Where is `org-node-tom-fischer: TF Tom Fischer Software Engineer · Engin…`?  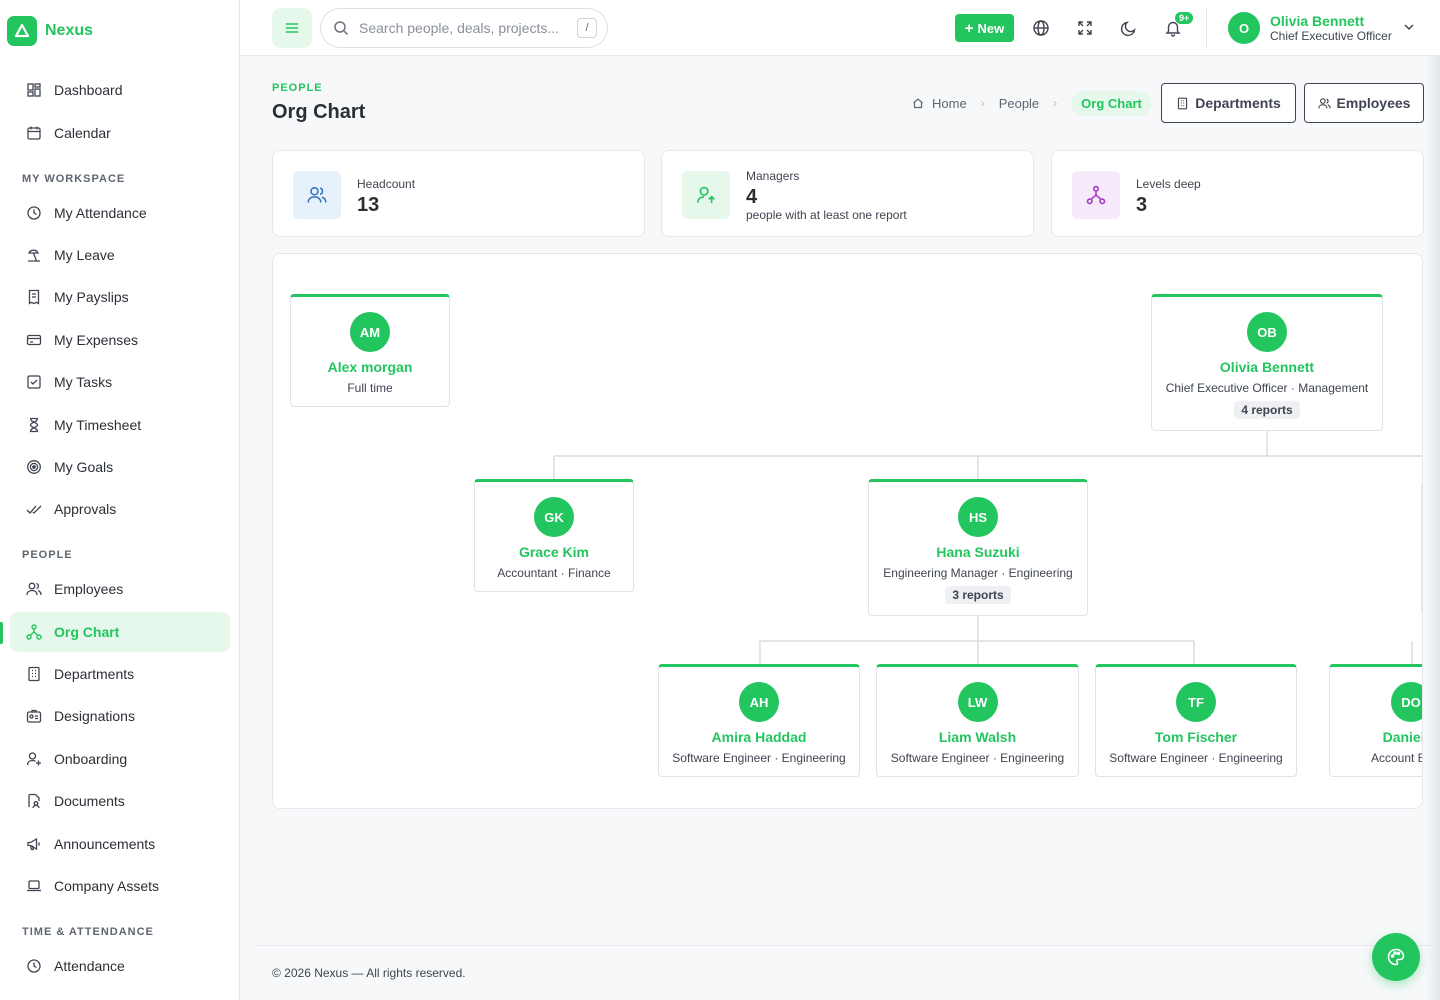 org-node-tom-fischer: TF Tom Fischer Software Engineer · Engin… is located at coordinates (1196, 720).